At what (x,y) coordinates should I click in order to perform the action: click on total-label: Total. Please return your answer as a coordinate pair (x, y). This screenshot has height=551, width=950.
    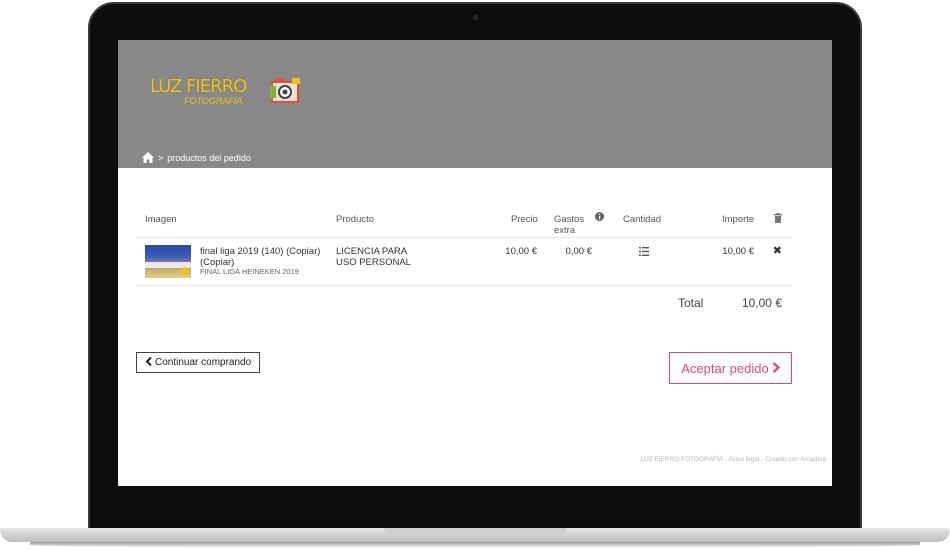
    Looking at the image, I should click on (691, 303).